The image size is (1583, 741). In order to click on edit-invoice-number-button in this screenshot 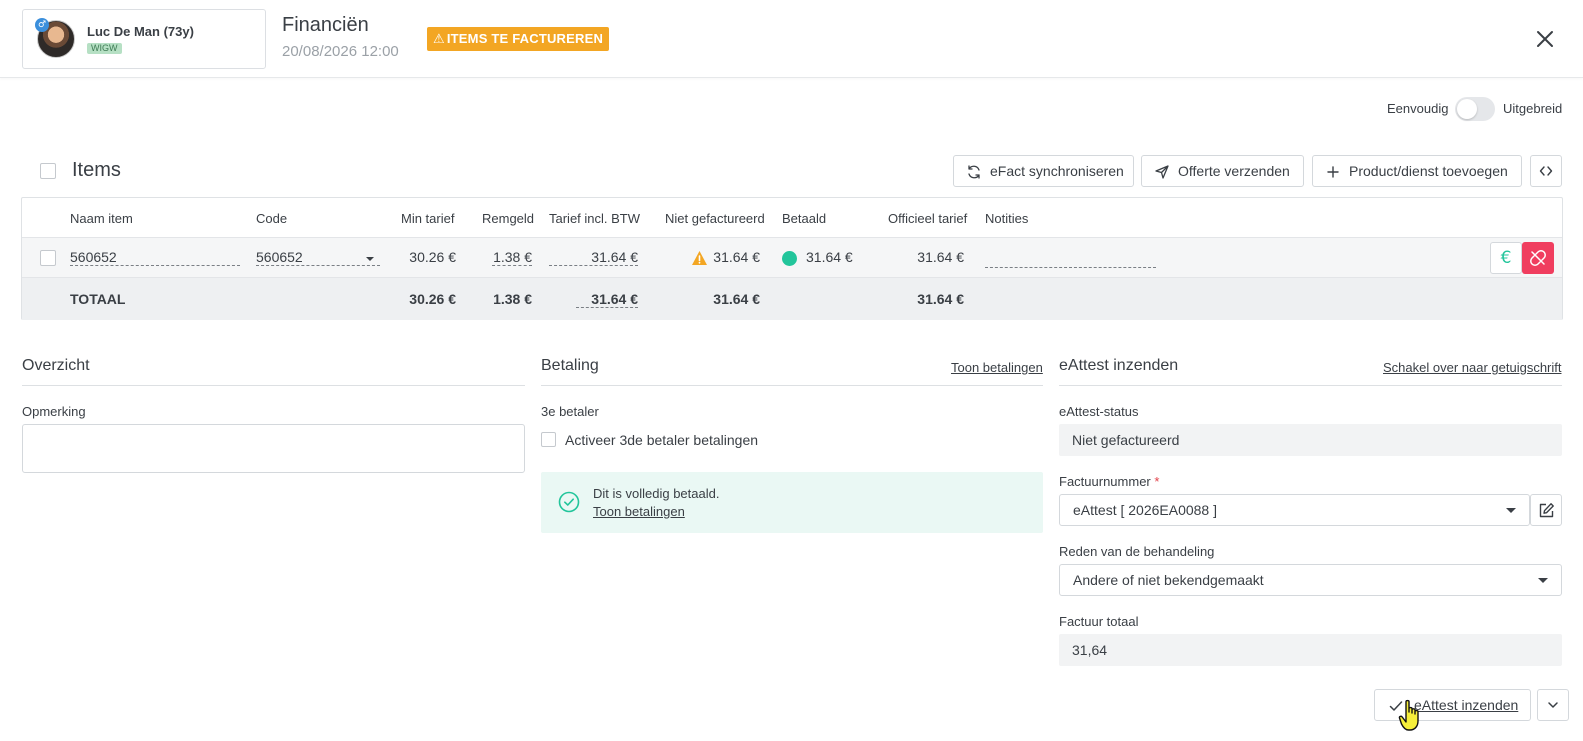, I will do `click(1546, 510)`.